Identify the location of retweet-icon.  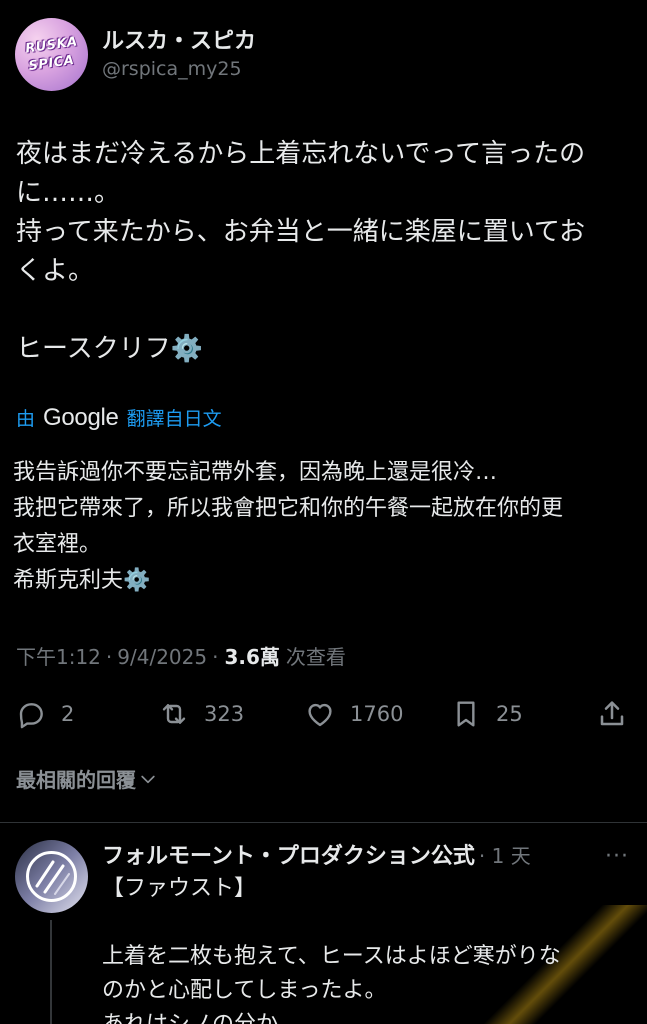
(174, 714).